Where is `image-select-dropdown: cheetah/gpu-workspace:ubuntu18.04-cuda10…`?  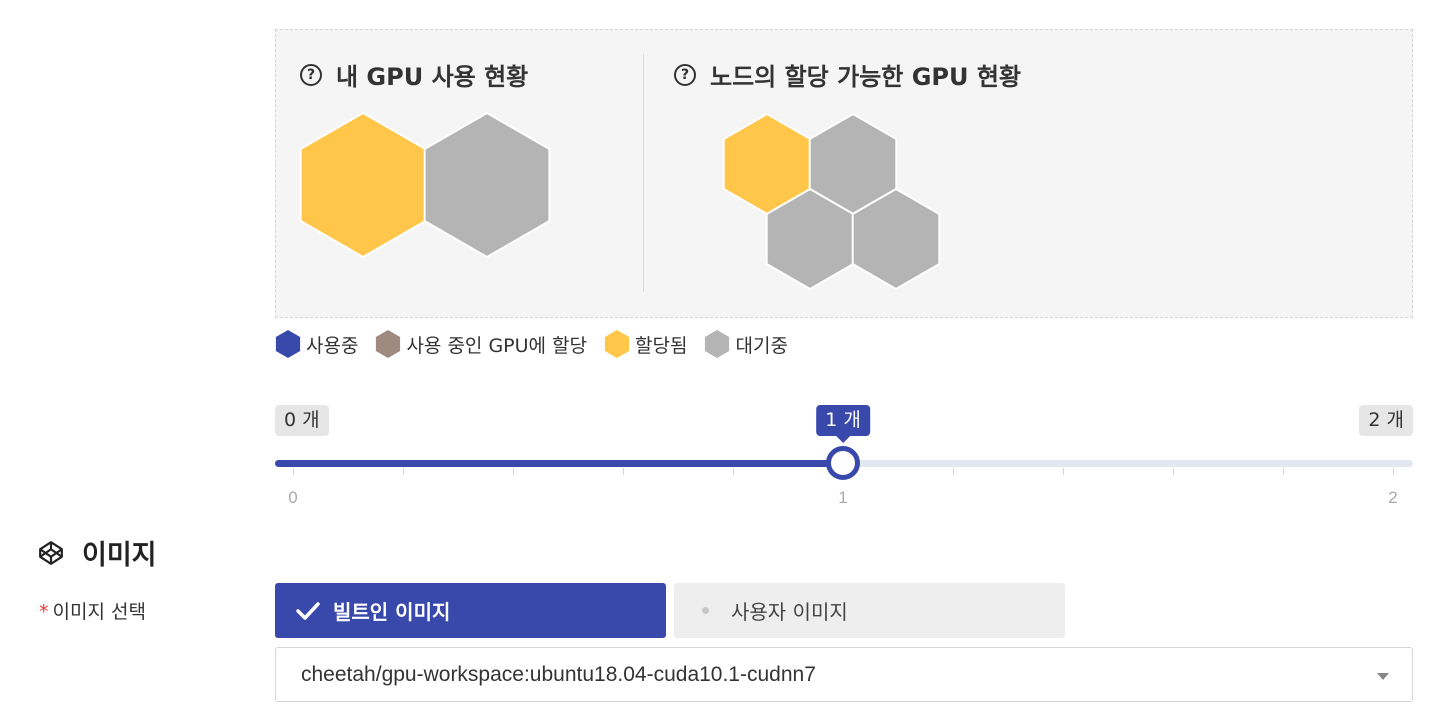
image-select-dropdown: cheetah/gpu-workspace:ubuntu18.04-cuda10… is located at coordinates (844, 674).